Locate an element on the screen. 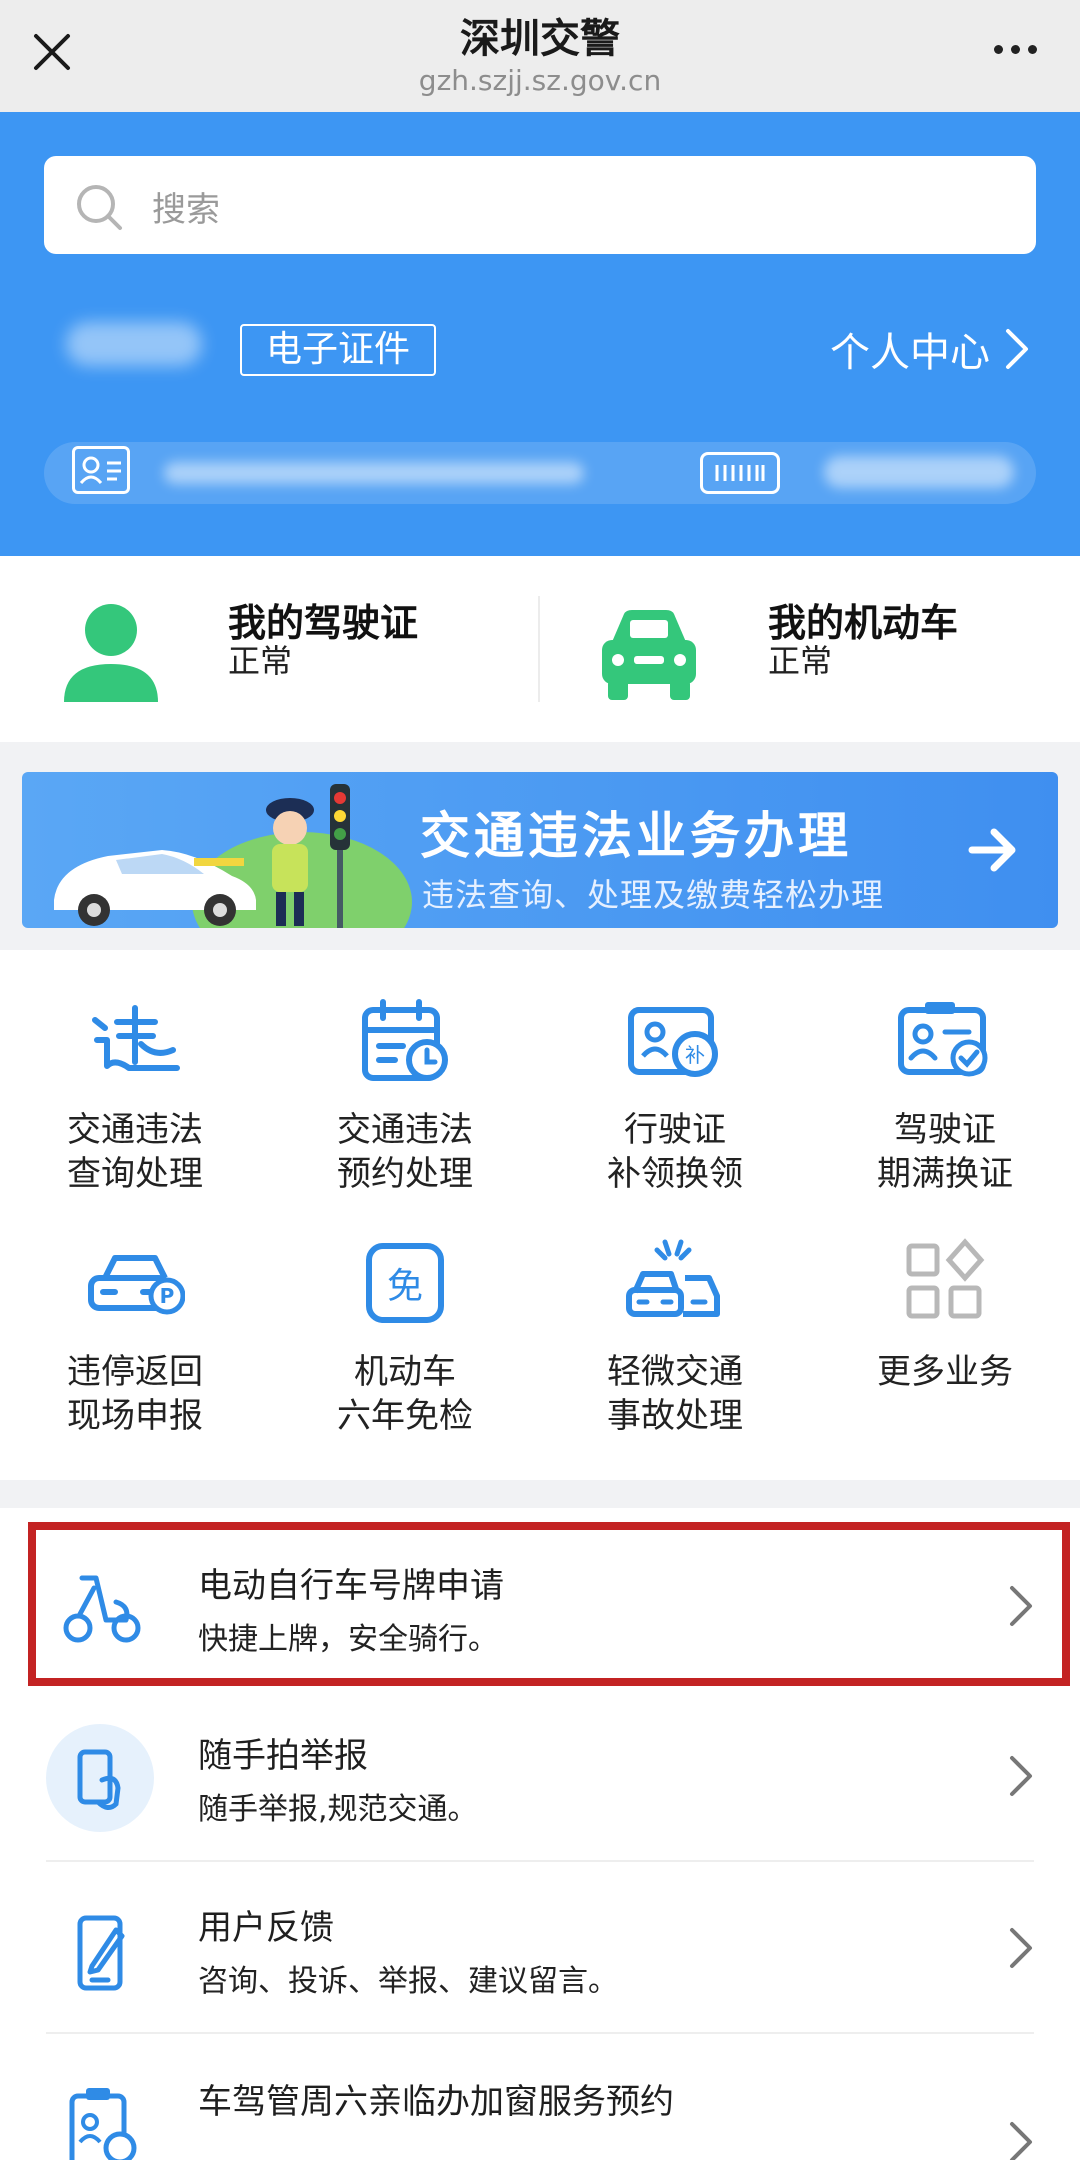 Image resolution: width=1080 pixels, height=2160 pixels. service-label-line1: 违停返回 is located at coordinates (135, 1372).